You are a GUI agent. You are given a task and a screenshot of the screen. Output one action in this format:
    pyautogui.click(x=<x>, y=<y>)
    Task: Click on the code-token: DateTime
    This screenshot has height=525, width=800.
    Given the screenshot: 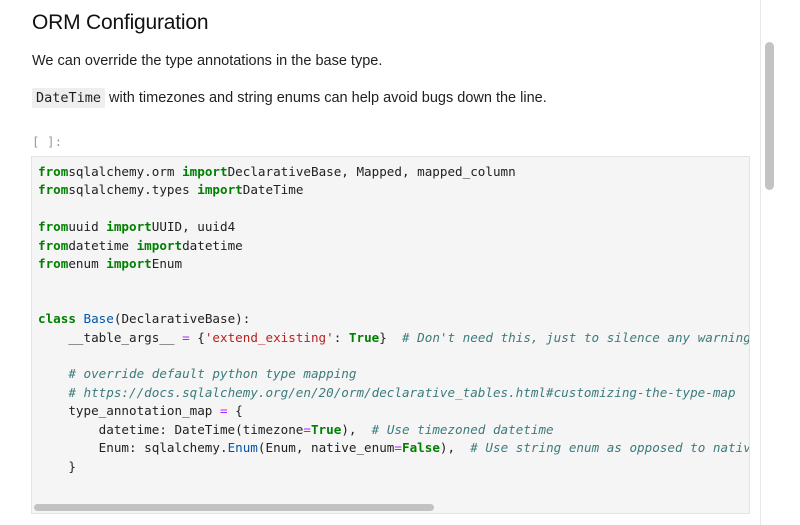 What is the action you would take?
    pyautogui.click(x=273, y=190)
    